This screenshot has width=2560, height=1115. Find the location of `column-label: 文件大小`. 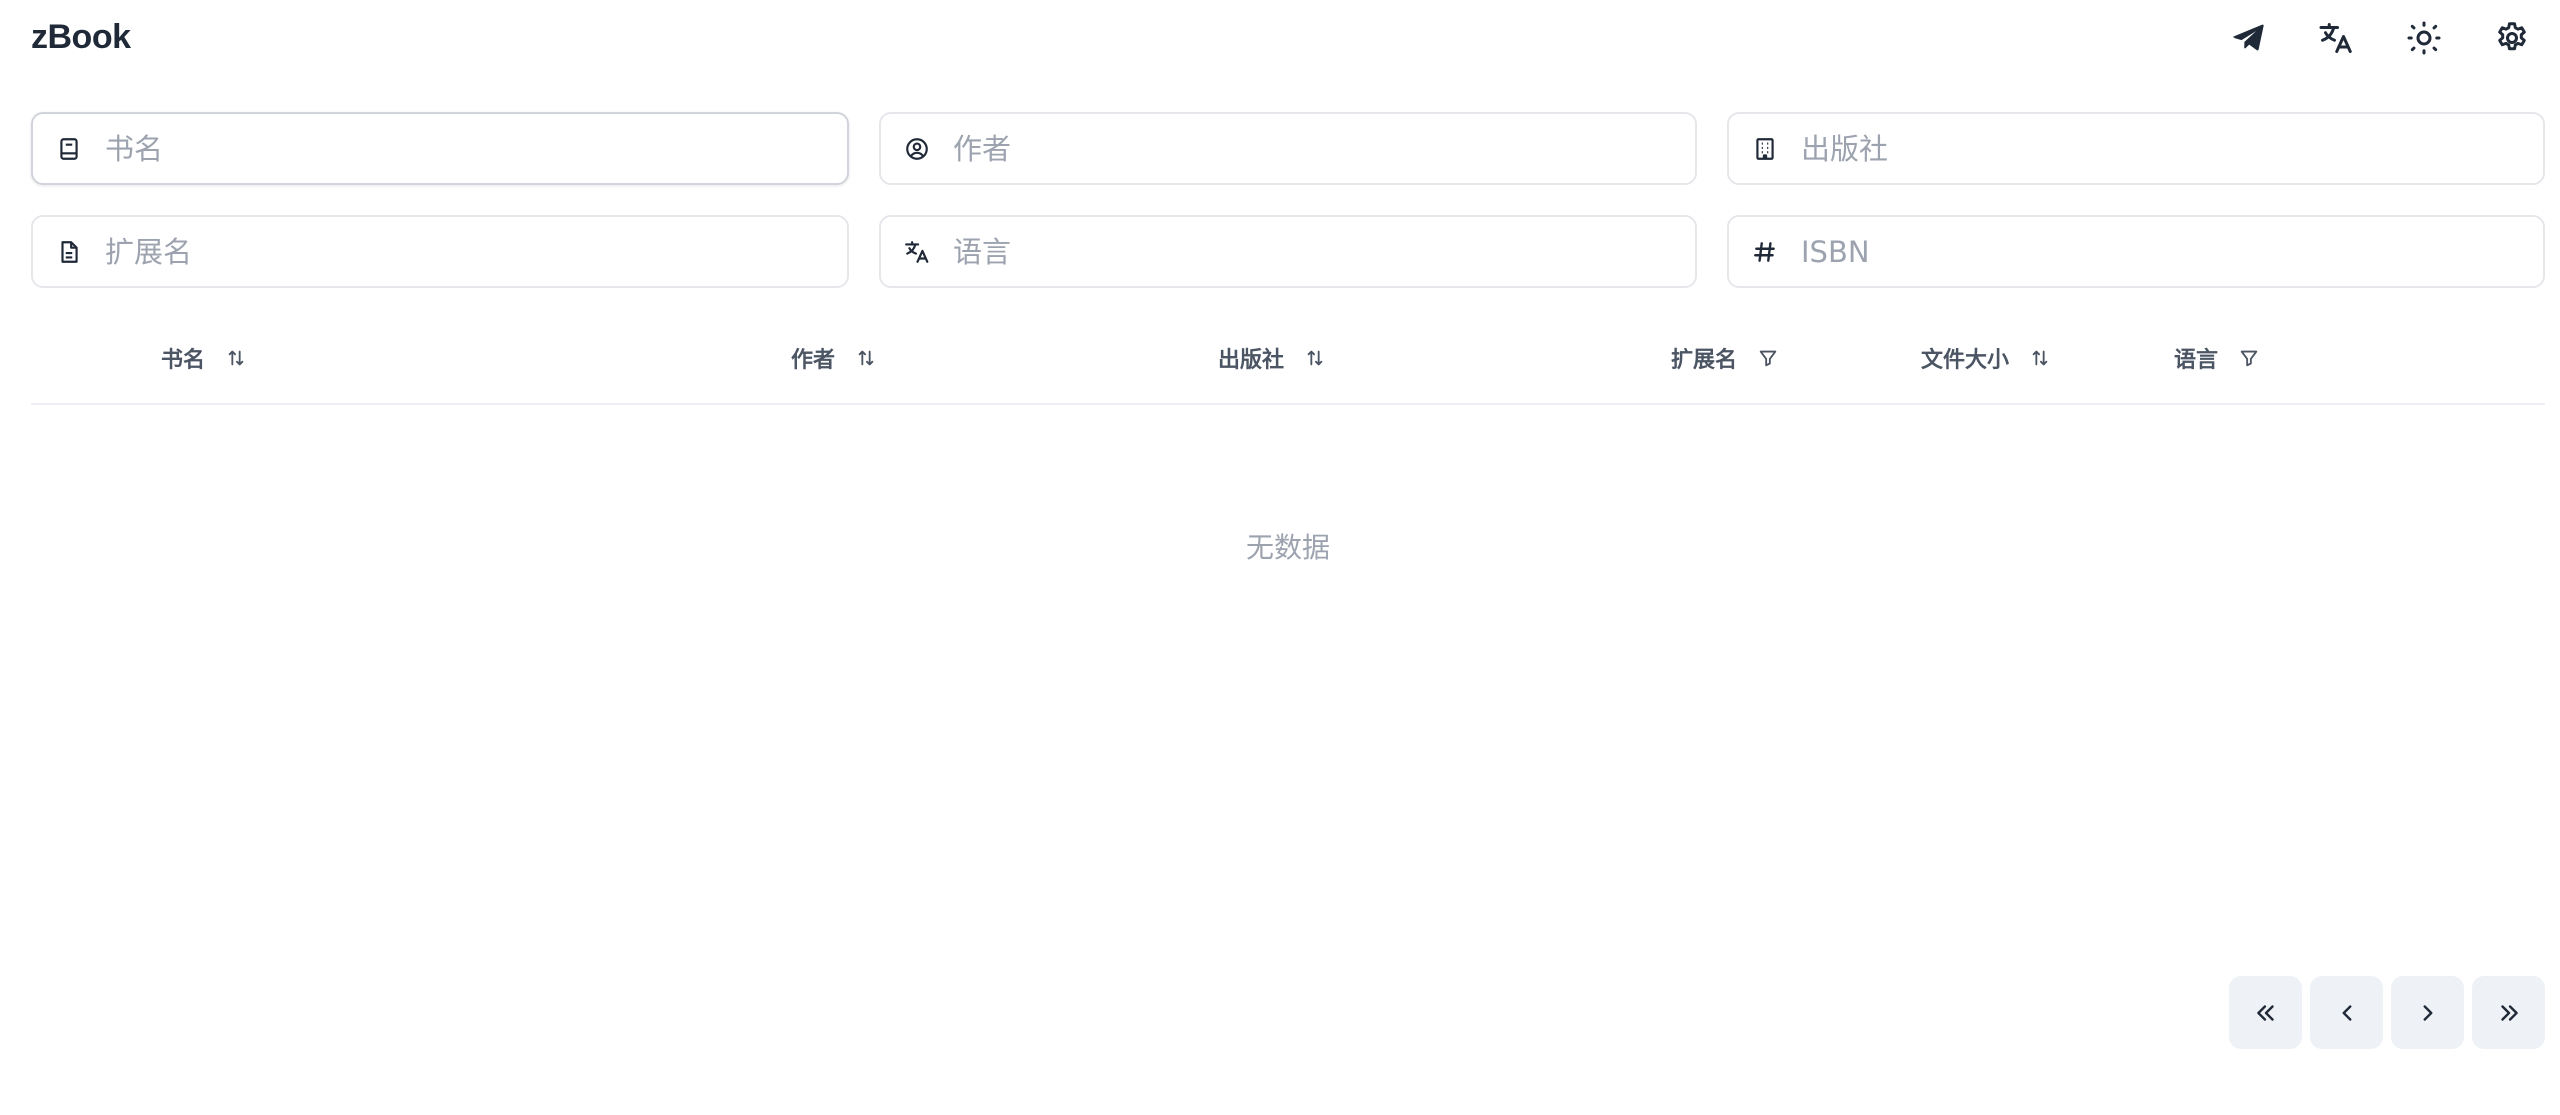

column-label: 文件大小 is located at coordinates (1965, 360).